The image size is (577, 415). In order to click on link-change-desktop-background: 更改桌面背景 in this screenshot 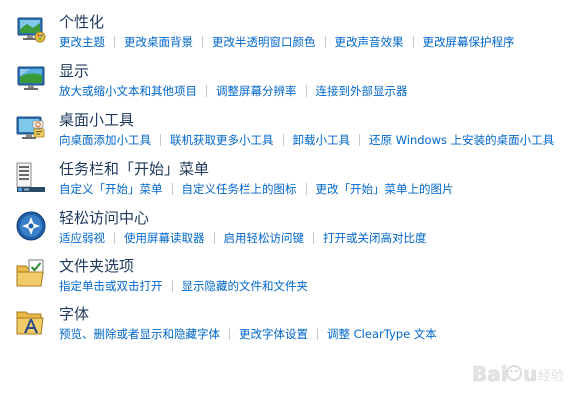, I will do `click(158, 42)`.